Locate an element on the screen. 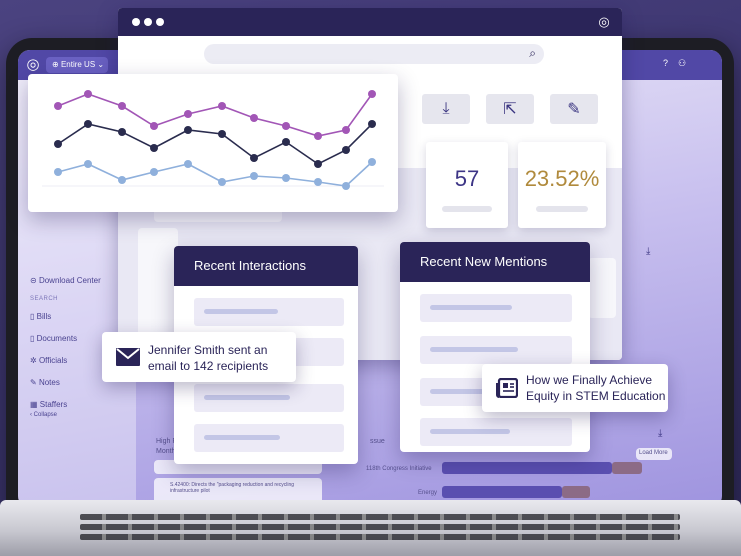 Image resolution: width=741 pixels, height=556 pixels. email-line-2: email to 142 recipients is located at coordinates (208, 366).